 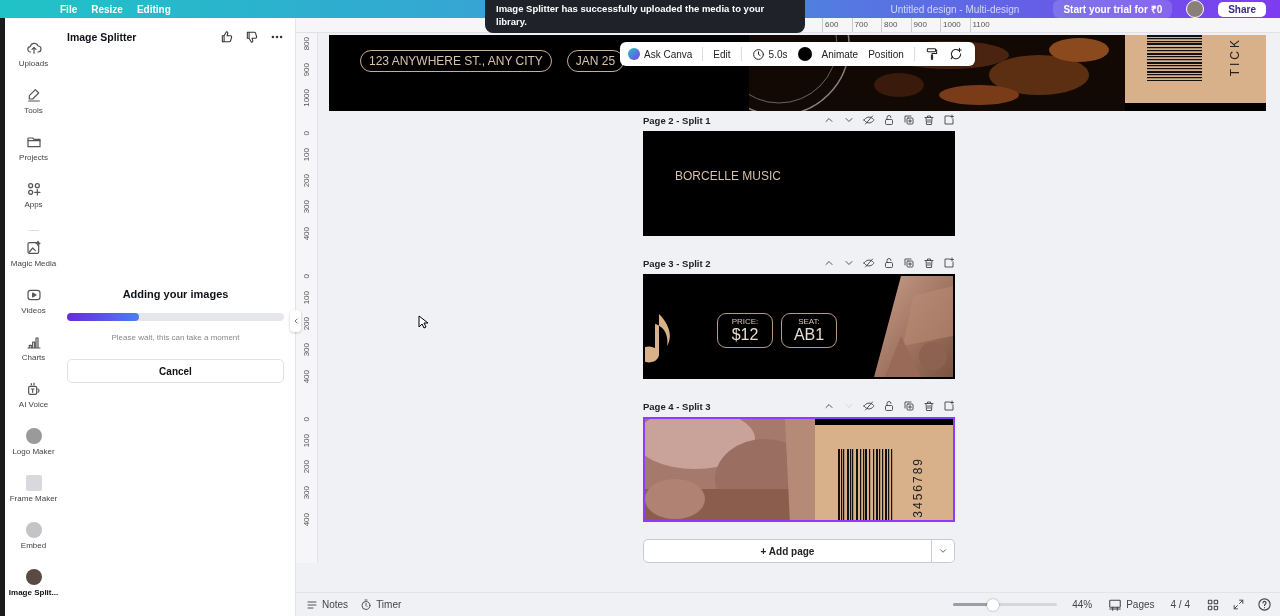 What do you see at coordinates (312, 604) in the screenshot?
I see `notes-icon` at bounding box center [312, 604].